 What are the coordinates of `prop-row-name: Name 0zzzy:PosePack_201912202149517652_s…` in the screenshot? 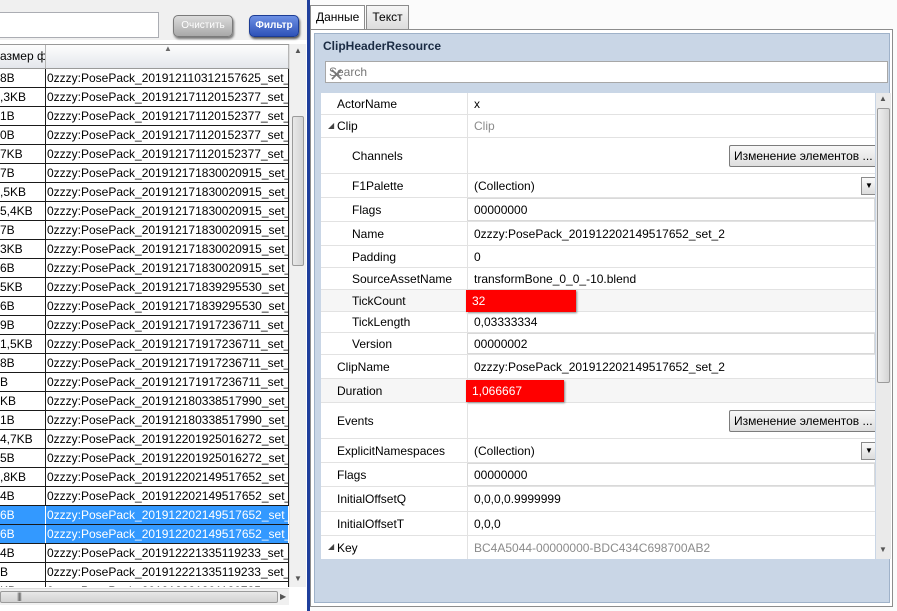 It's located at (598, 234).